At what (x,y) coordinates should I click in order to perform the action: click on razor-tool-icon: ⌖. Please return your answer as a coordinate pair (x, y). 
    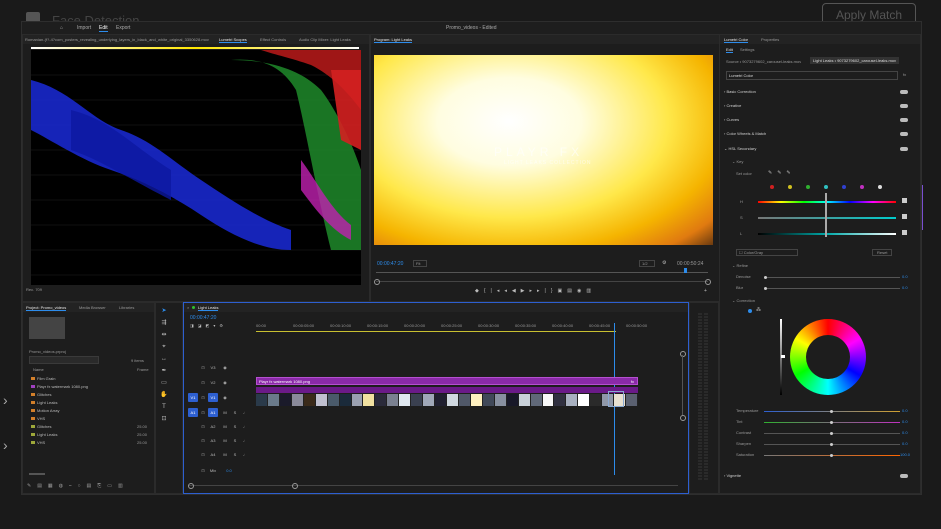
    Looking at the image, I should click on (164, 347).